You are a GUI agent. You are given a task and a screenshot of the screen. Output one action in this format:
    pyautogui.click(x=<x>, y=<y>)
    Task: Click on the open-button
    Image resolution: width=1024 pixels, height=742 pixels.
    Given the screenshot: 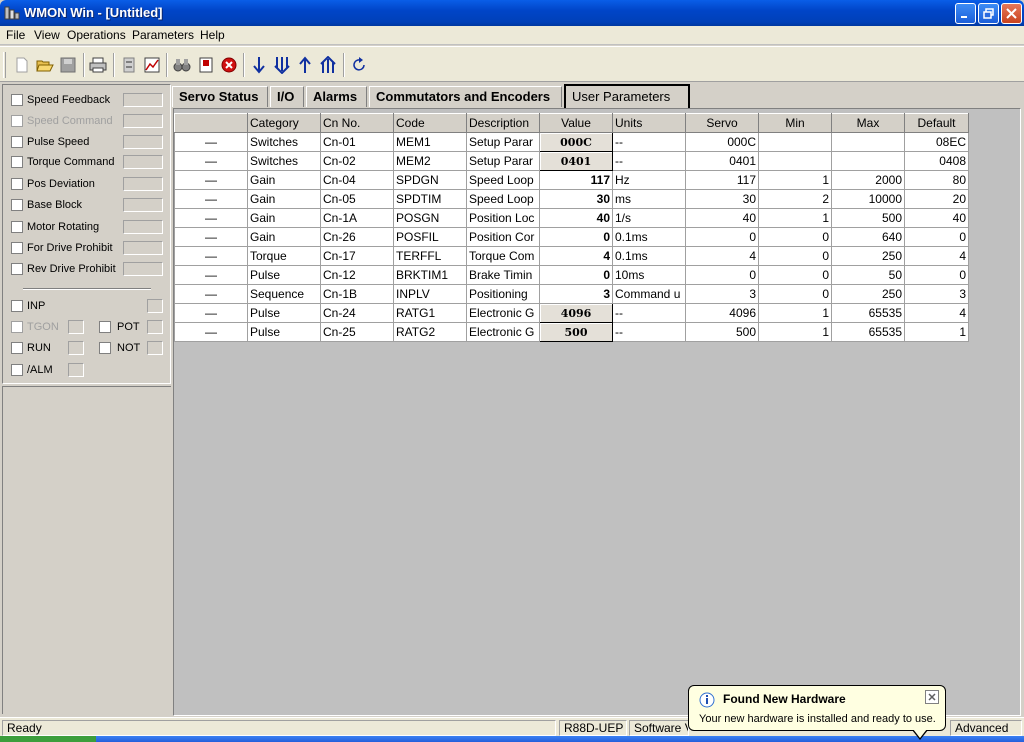 What is the action you would take?
    pyautogui.click(x=45, y=65)
    